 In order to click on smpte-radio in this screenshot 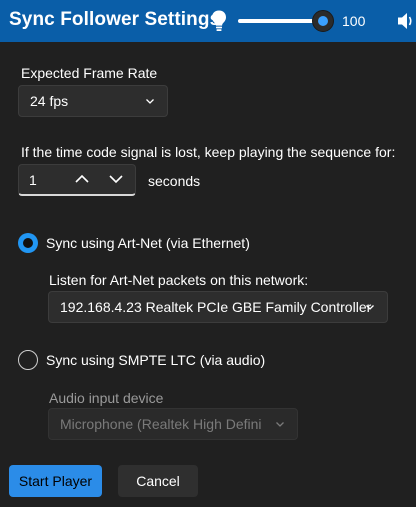, I will do `click(28, 360)`.